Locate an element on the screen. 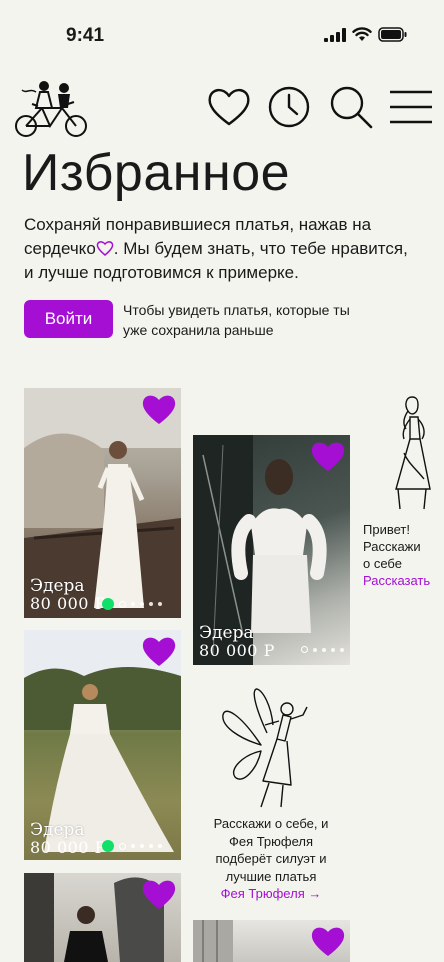 Image resolution: width=444 pixels, height=962 pixels. status-bar: 9:41 is located at coordinates (222, 35).